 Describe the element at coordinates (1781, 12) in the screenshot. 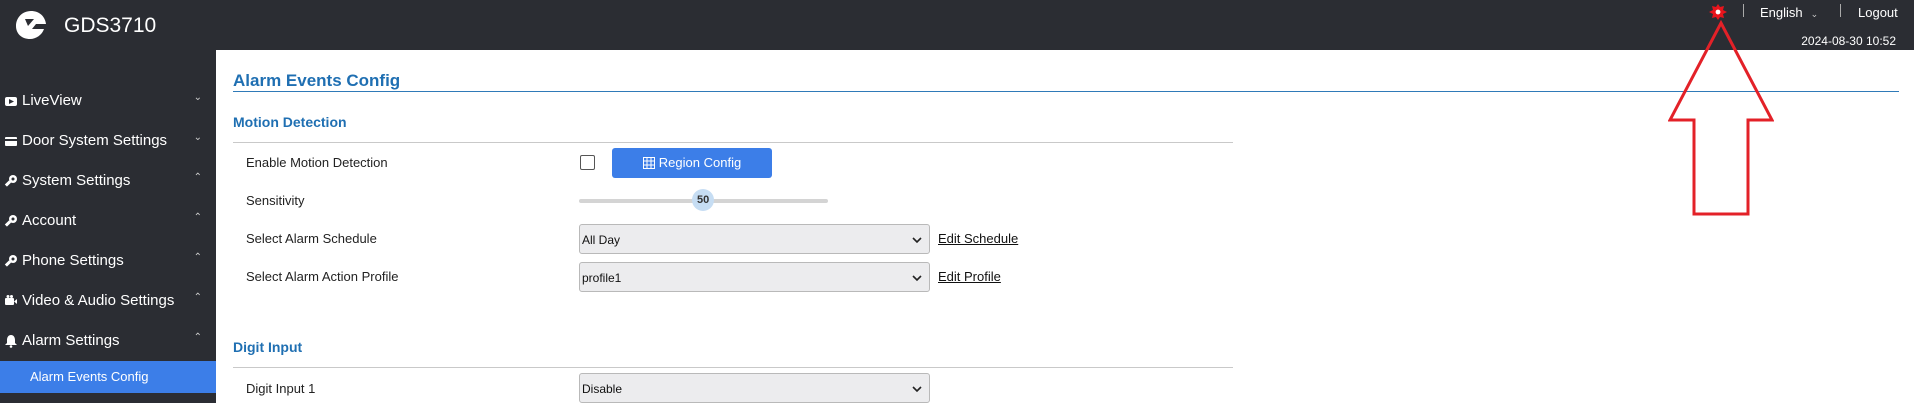

I see `language-label: English` at that location.